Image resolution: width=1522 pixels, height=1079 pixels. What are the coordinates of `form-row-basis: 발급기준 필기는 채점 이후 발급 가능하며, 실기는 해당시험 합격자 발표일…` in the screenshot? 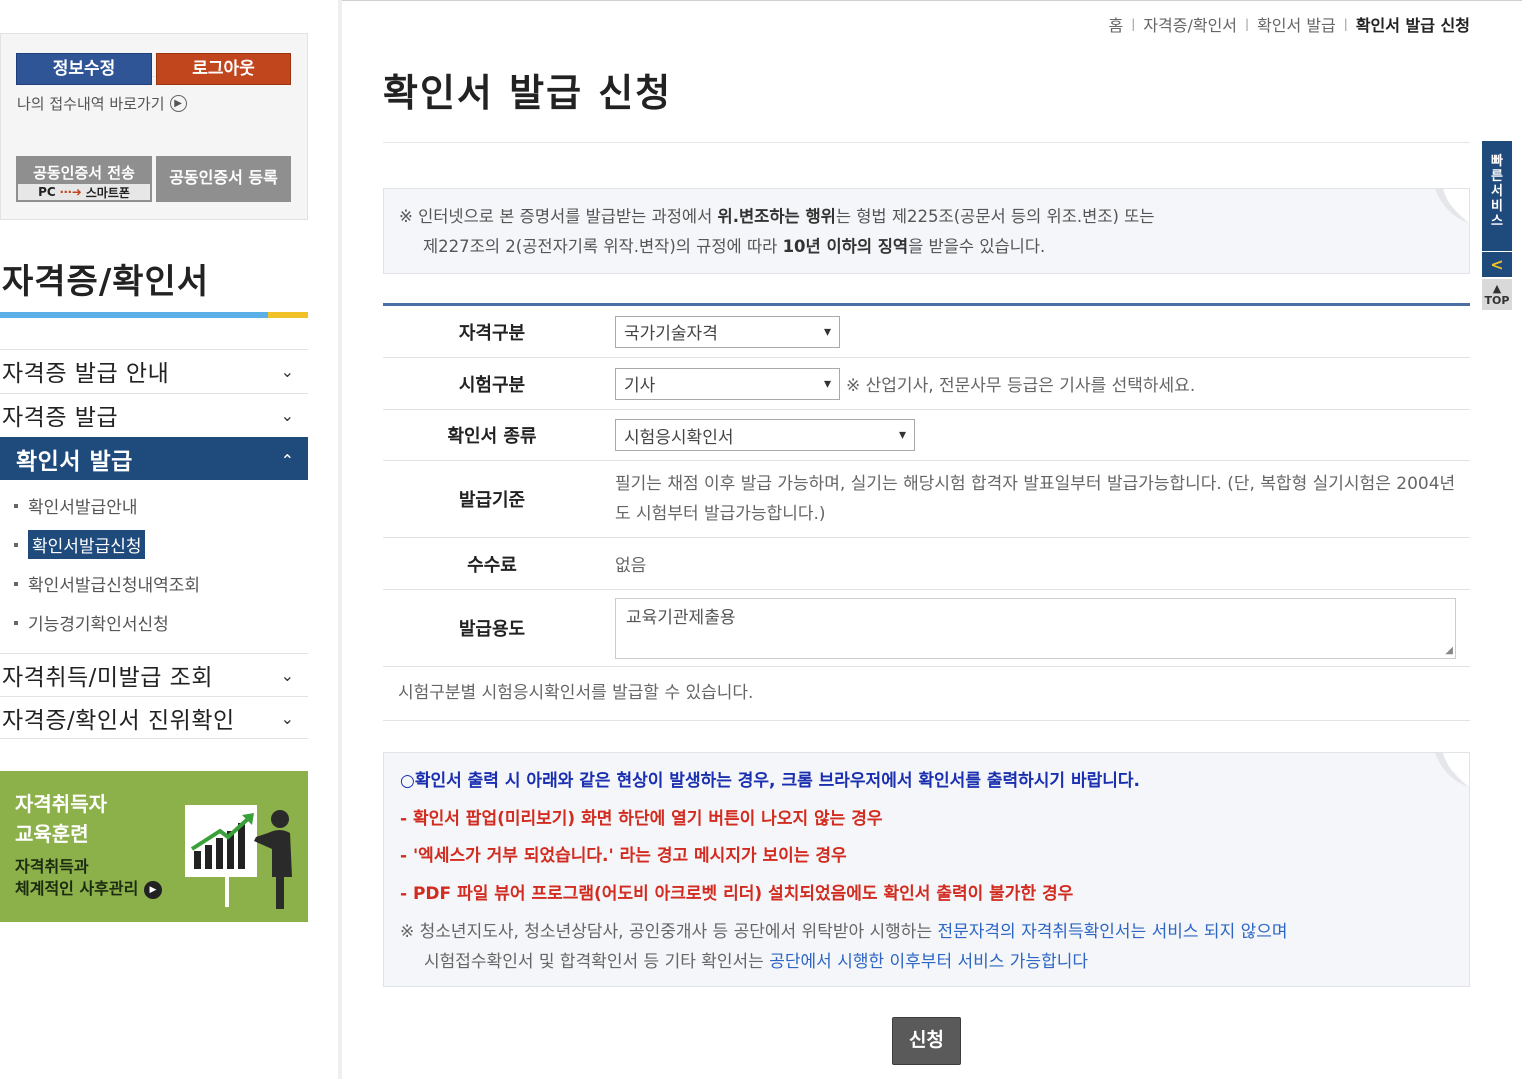 It's located at (926, 499).